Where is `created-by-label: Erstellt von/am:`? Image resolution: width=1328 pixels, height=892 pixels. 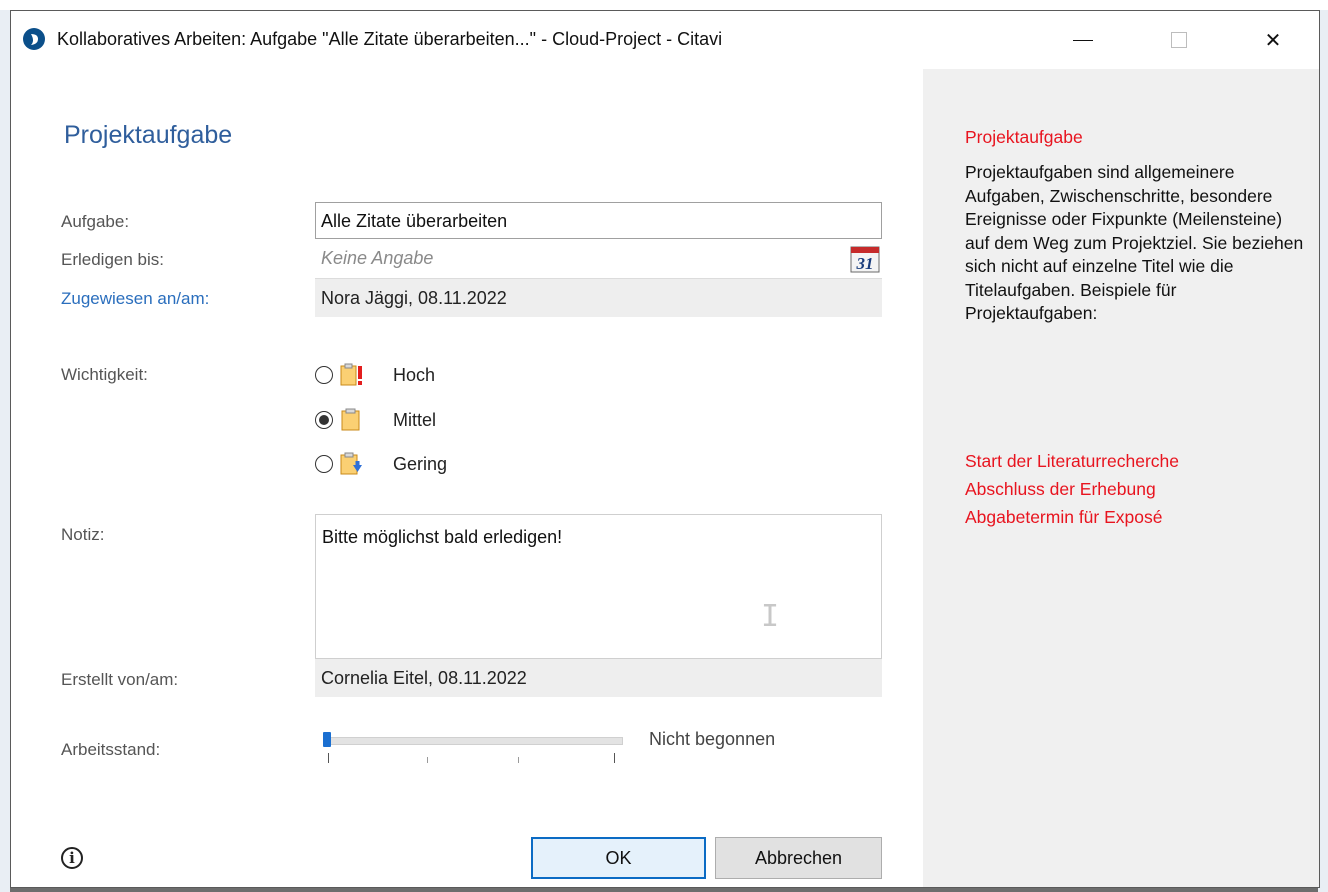
created-by-label: Erstellt von/am: is located at coordinates (120, 679).